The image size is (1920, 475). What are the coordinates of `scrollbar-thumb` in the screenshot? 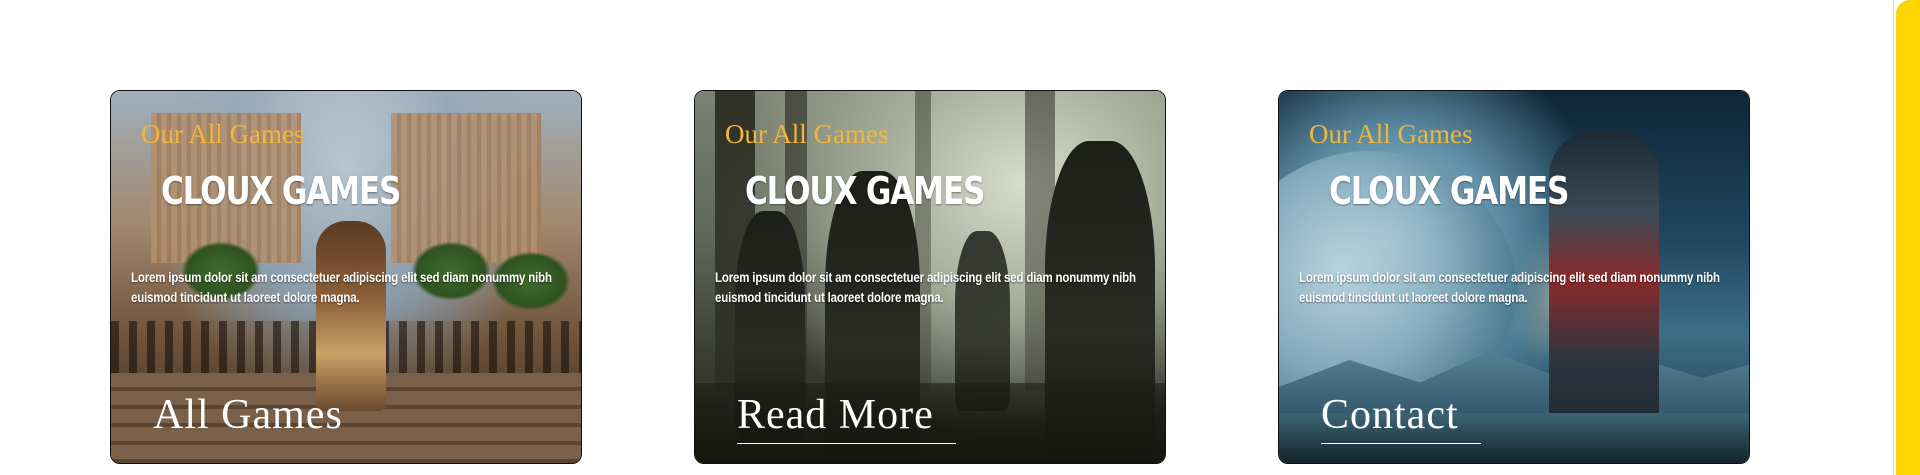 It's located at (1908, 237).